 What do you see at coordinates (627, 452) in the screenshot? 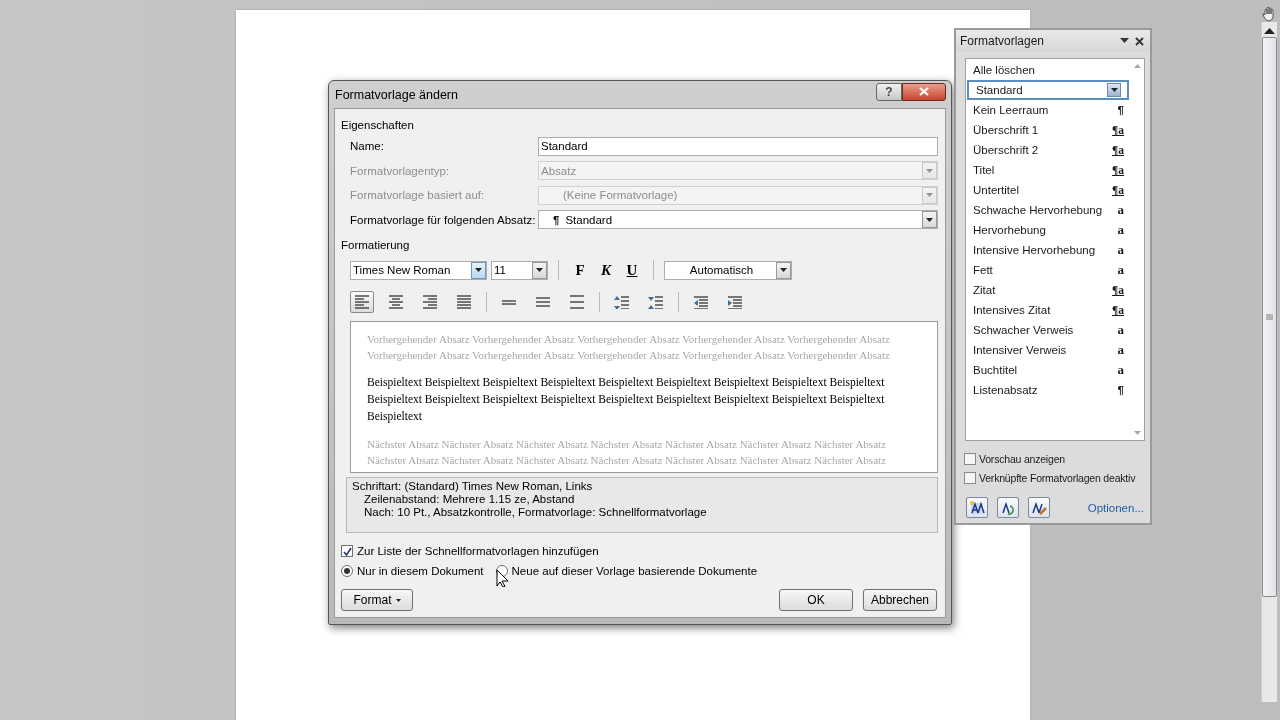
I see `preview-text: Nächster Absatz Nächster Absatz Nächster Absatz Nächster Absatz Nächster Absatz Nächster Absatz Nächster Absatz Nächster Absatz Nächster Absatz Nächster Absatz Nächster Absatz Nächster Absatz Nächster Absatz Nächster Absatz` at bounding box center [627, 452].